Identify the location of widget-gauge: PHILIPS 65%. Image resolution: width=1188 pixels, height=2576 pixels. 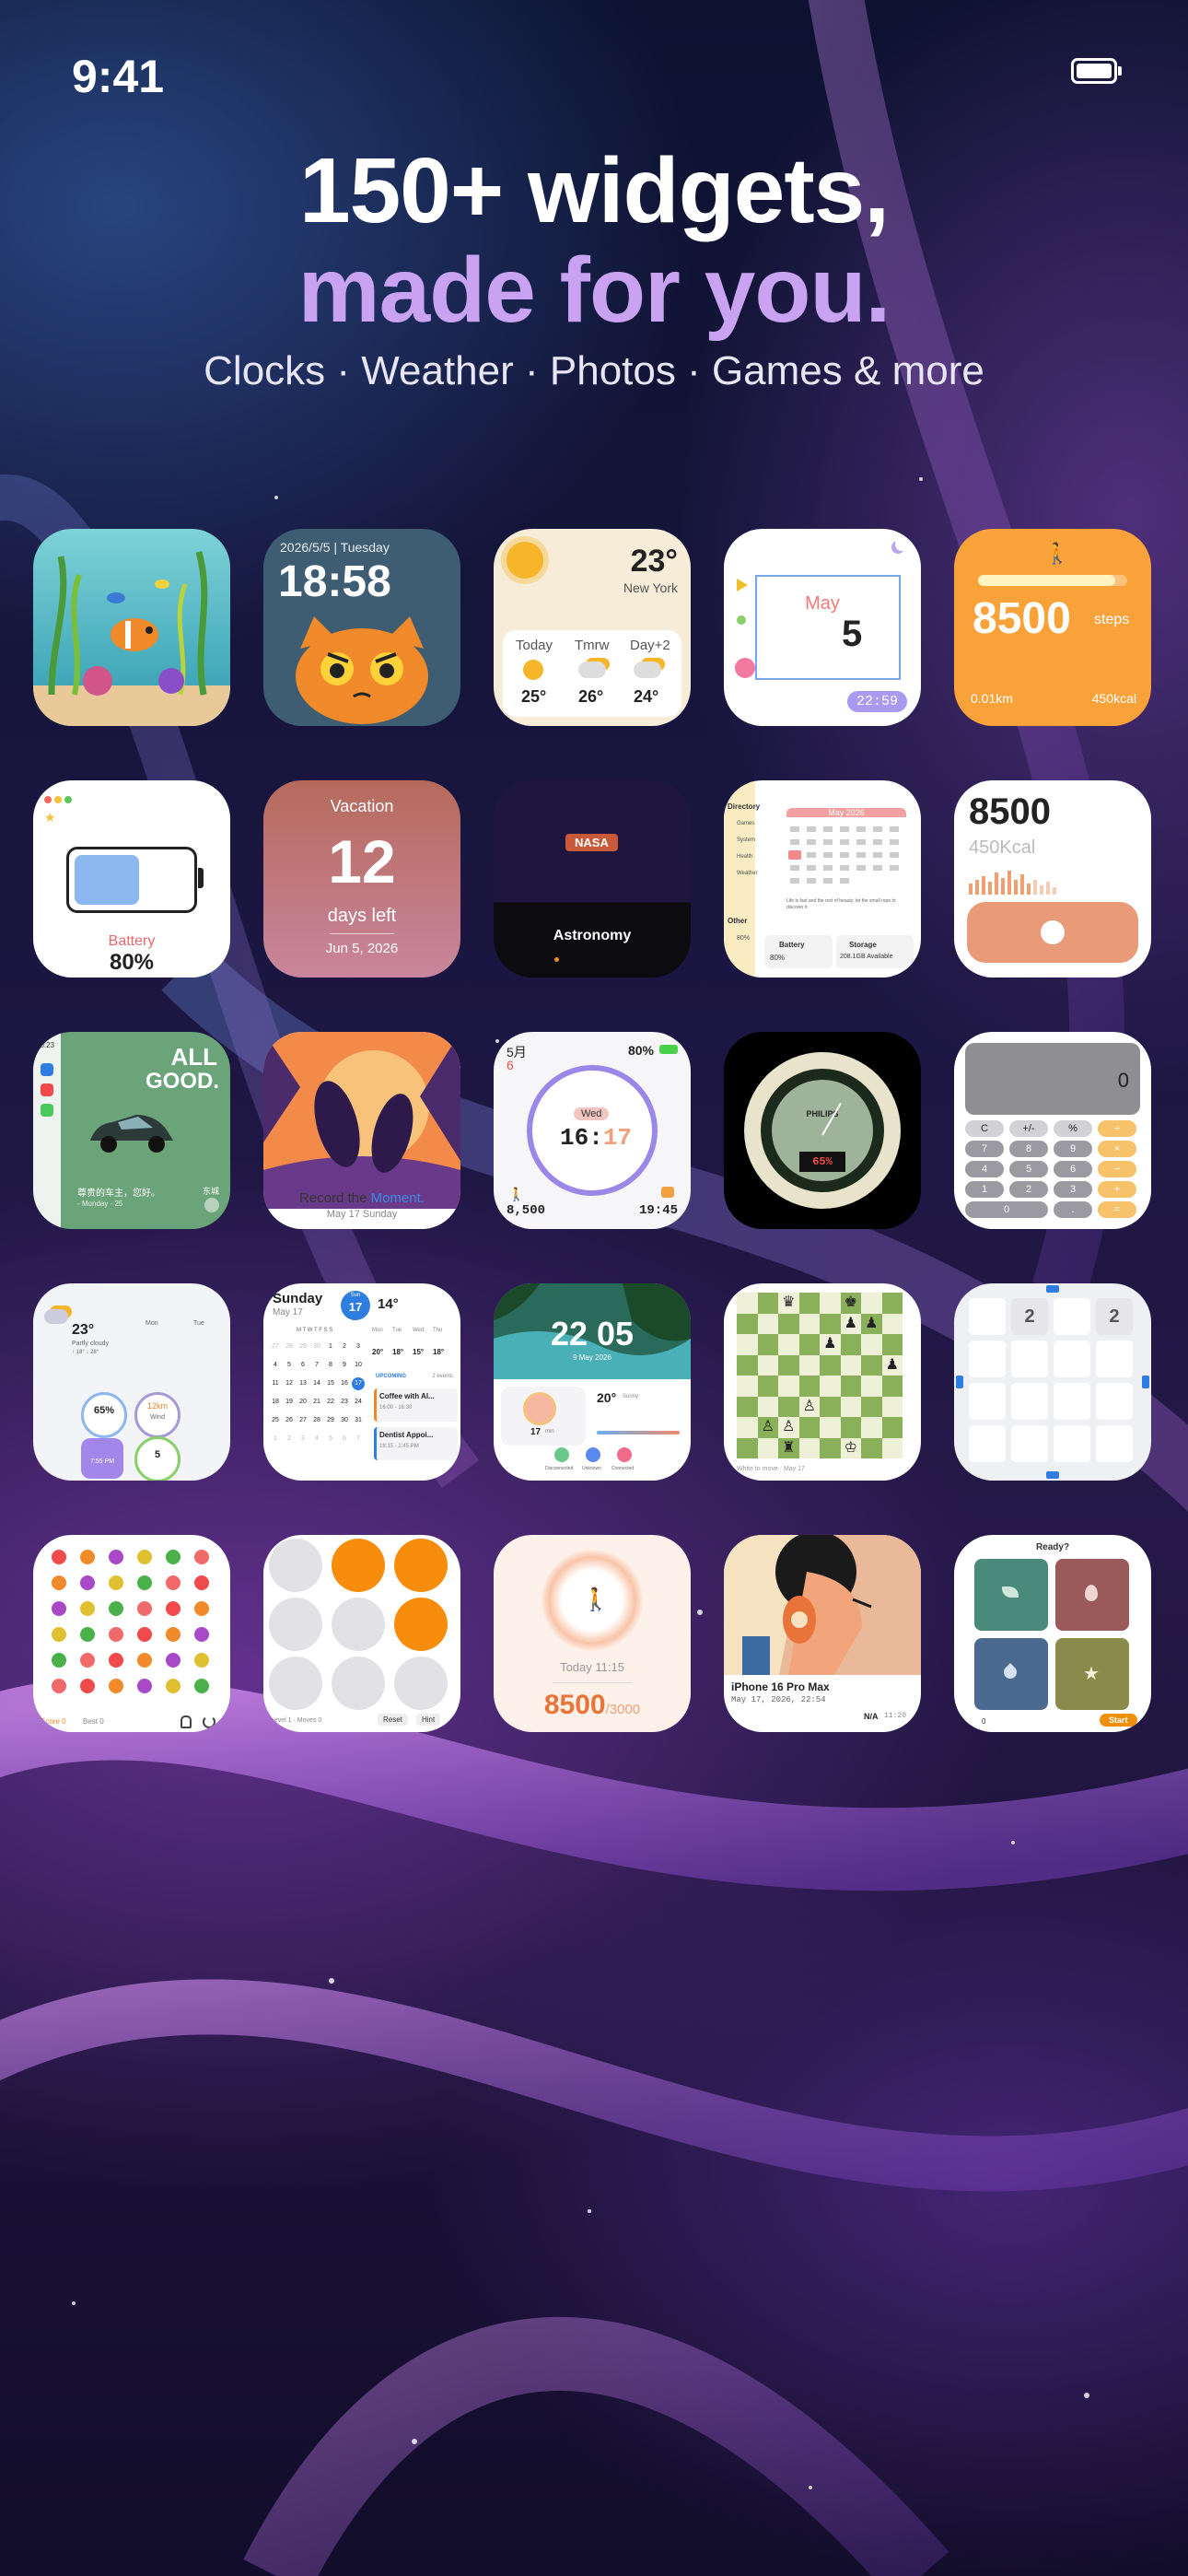
(822, 1130).